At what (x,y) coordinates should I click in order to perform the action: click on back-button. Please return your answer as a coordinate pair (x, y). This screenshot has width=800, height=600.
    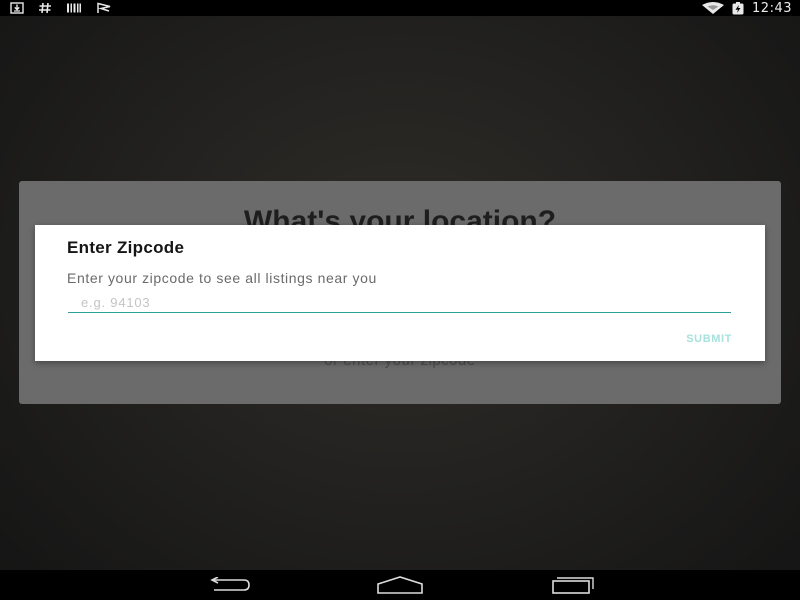
    Looking at the image, I should click on (229, 585).